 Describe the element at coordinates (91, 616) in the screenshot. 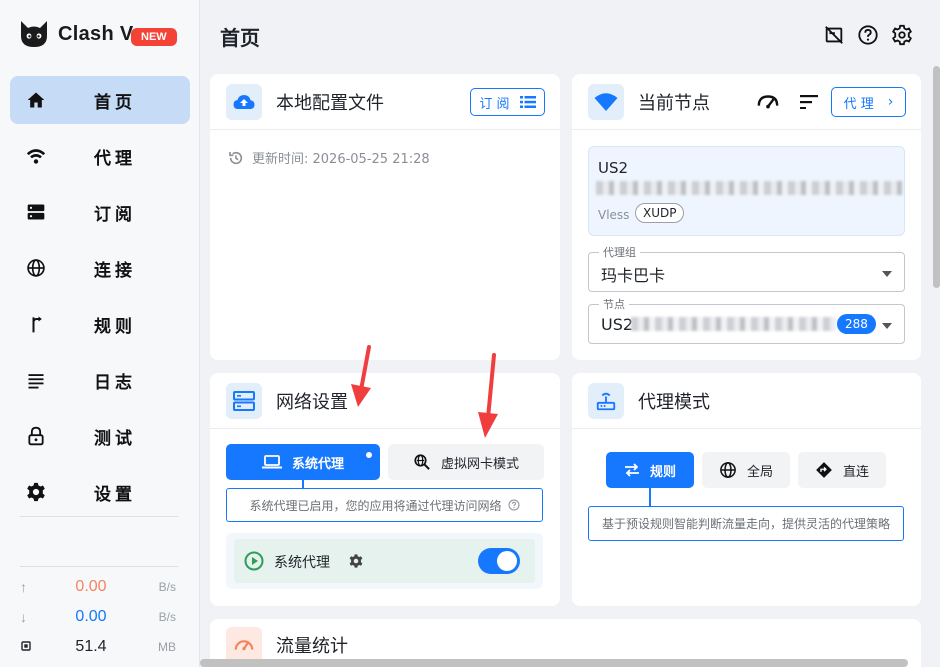

I see `download-value: 0.00` at that location.